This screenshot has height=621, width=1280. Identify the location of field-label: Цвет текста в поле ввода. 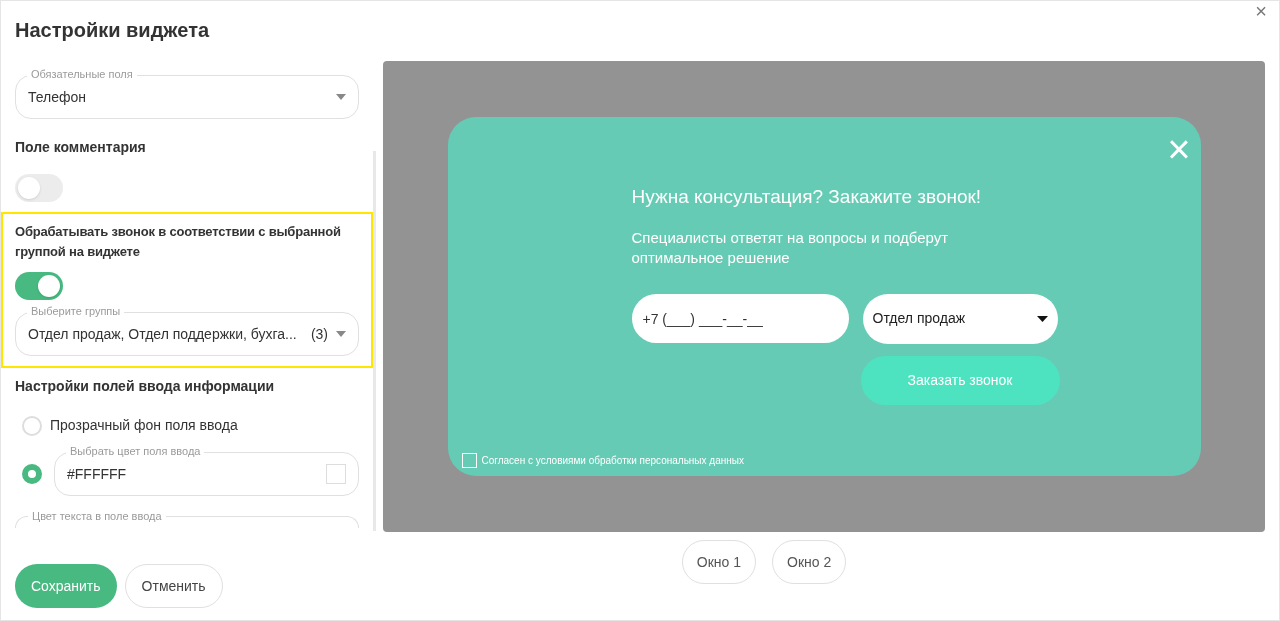
(97, 516).